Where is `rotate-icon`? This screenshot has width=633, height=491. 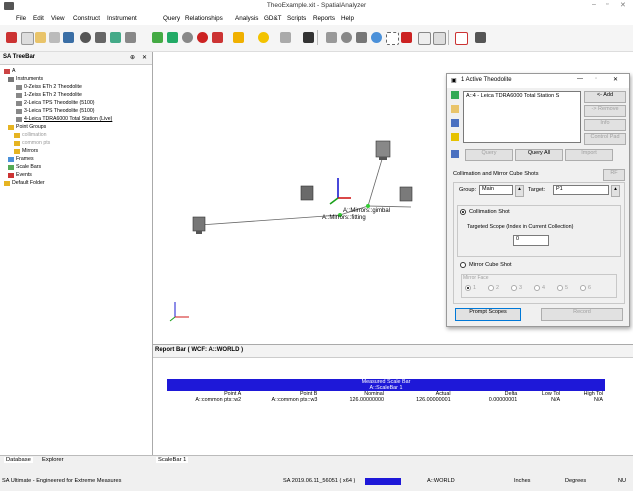
rotate-icon is located at coordinates (346, 37).